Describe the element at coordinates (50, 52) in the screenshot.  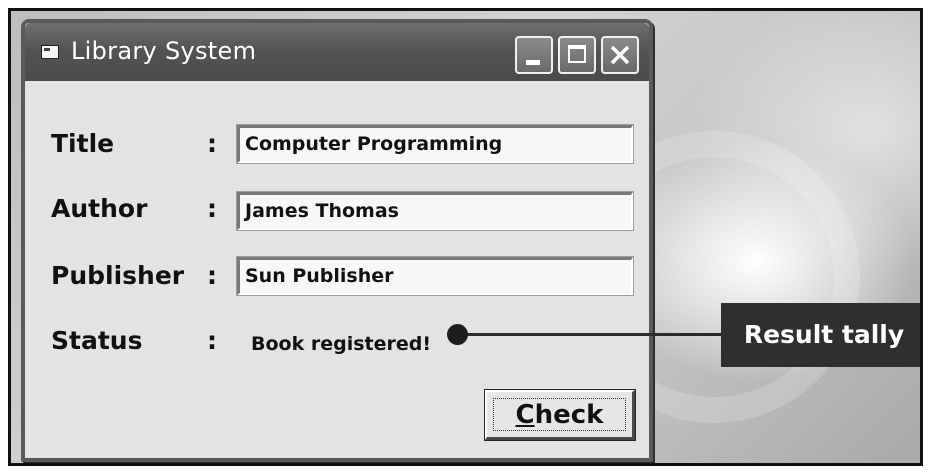
I see `app-window-icon` at that location.